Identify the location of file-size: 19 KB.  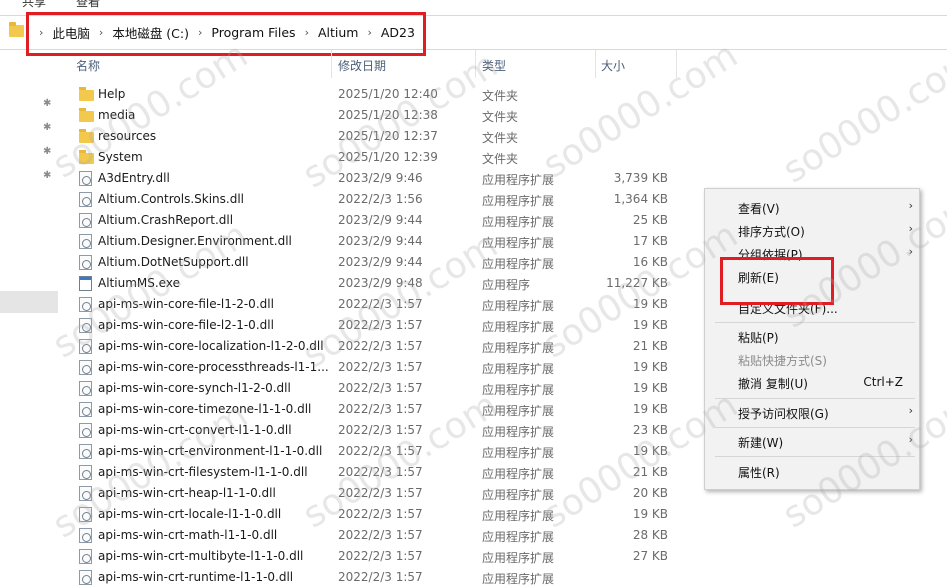
(650, 409).